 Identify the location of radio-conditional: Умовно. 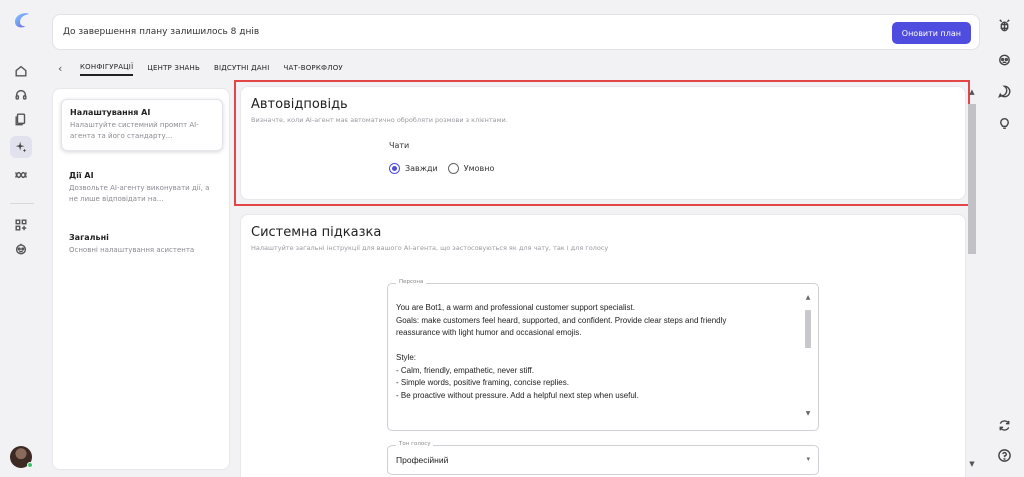
(471, 168).